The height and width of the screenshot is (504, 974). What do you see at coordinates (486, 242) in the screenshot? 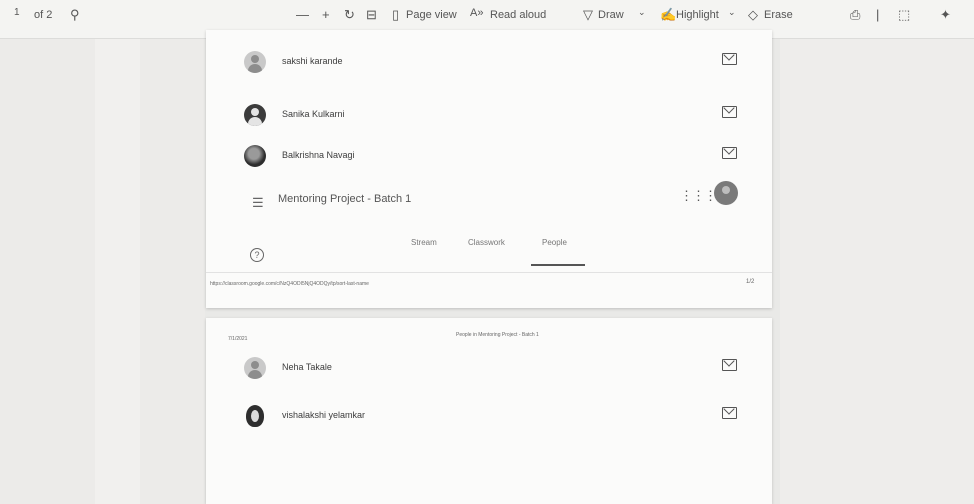
I see `tab-classwork: Classwork` at bounding box center [486, 242].